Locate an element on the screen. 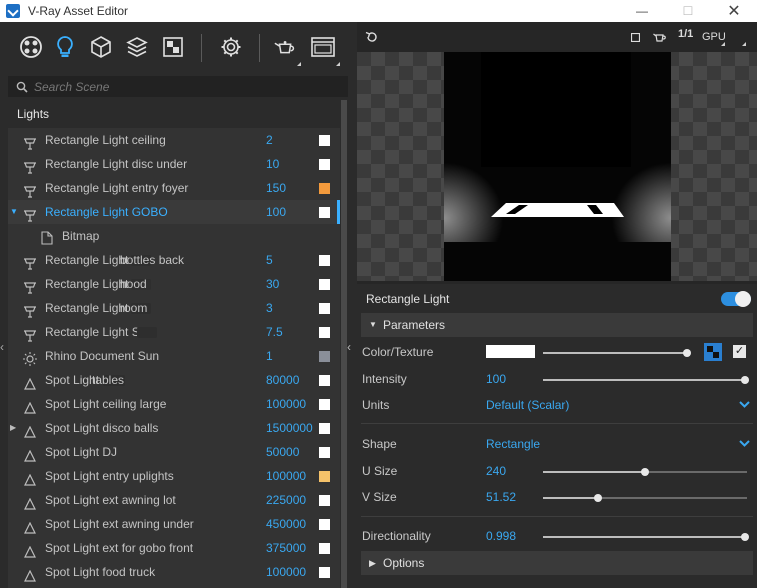 This screenshot has width=757, height=588. light-list-item: Rectangle Light hood 30 is located at coordinates (174, 284).